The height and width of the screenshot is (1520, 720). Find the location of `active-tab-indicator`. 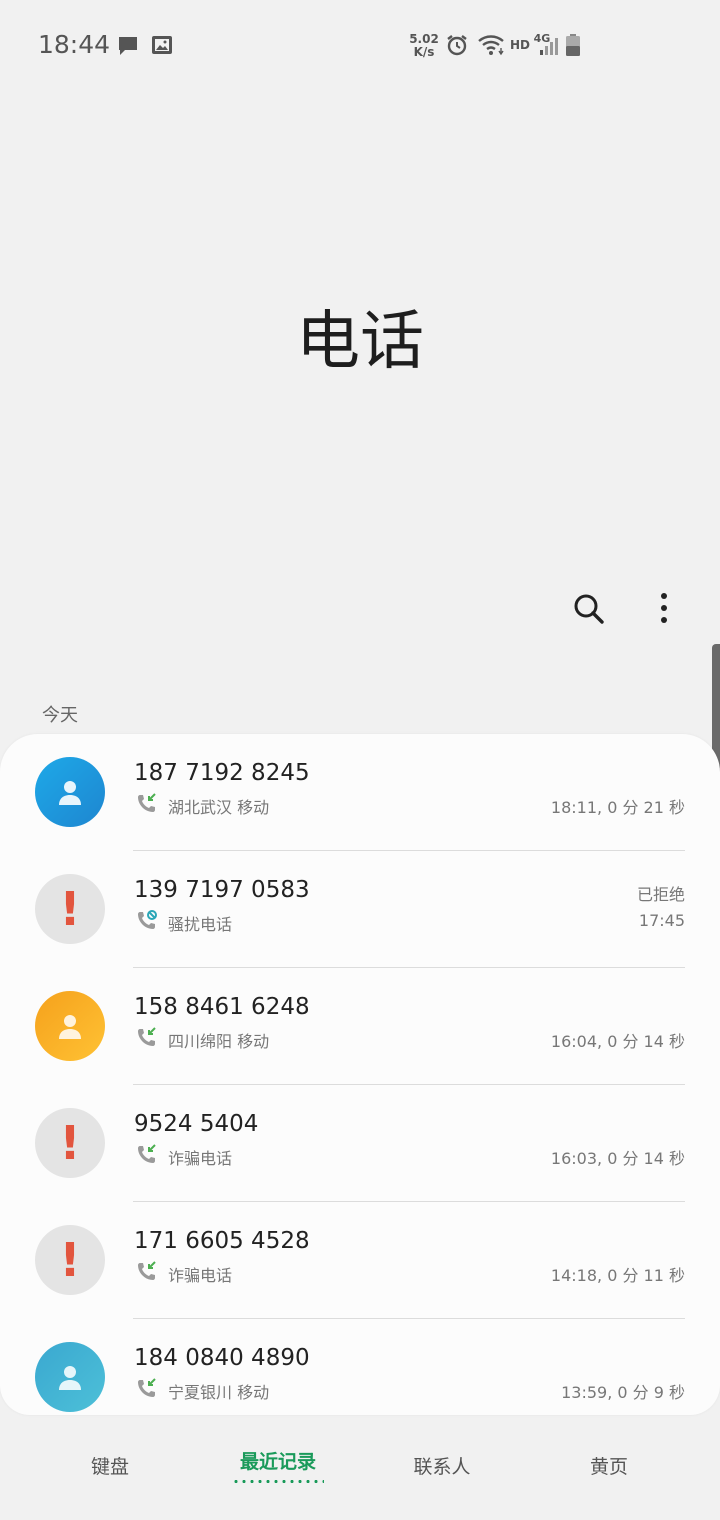

active-tab-indicator is located at coordinates (278, 1481).